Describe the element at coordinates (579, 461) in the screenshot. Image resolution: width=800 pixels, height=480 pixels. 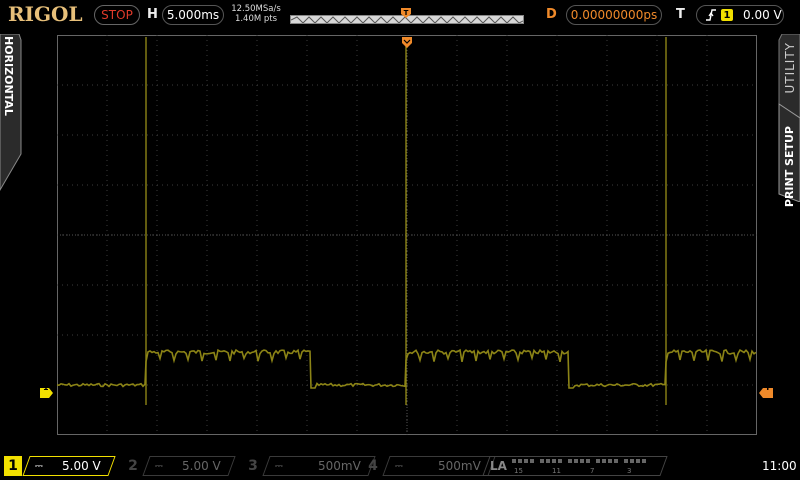
I see `la-channel-indicators` at that location.